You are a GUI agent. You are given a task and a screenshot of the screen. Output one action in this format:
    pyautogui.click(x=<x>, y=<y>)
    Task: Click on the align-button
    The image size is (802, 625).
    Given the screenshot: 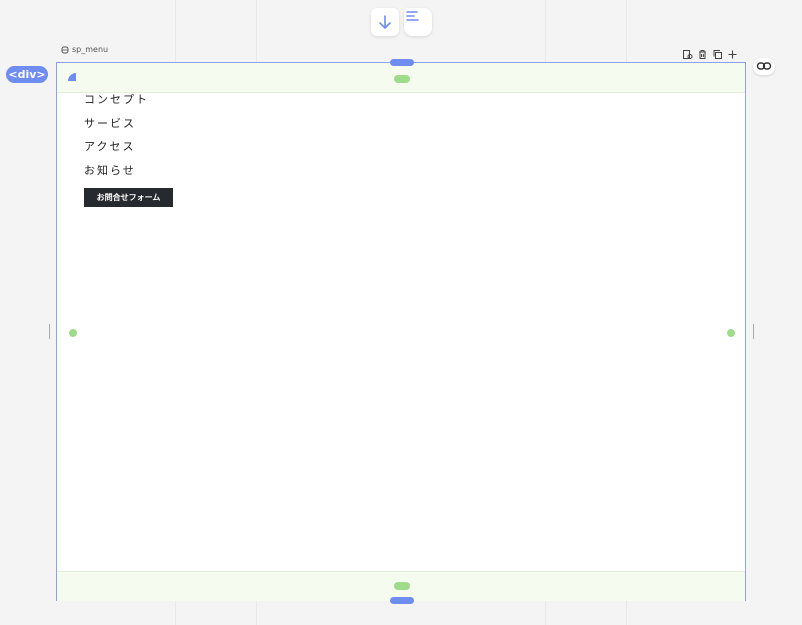 What is the action you would take?
    pyautogui.click(x=418, y=22)
    